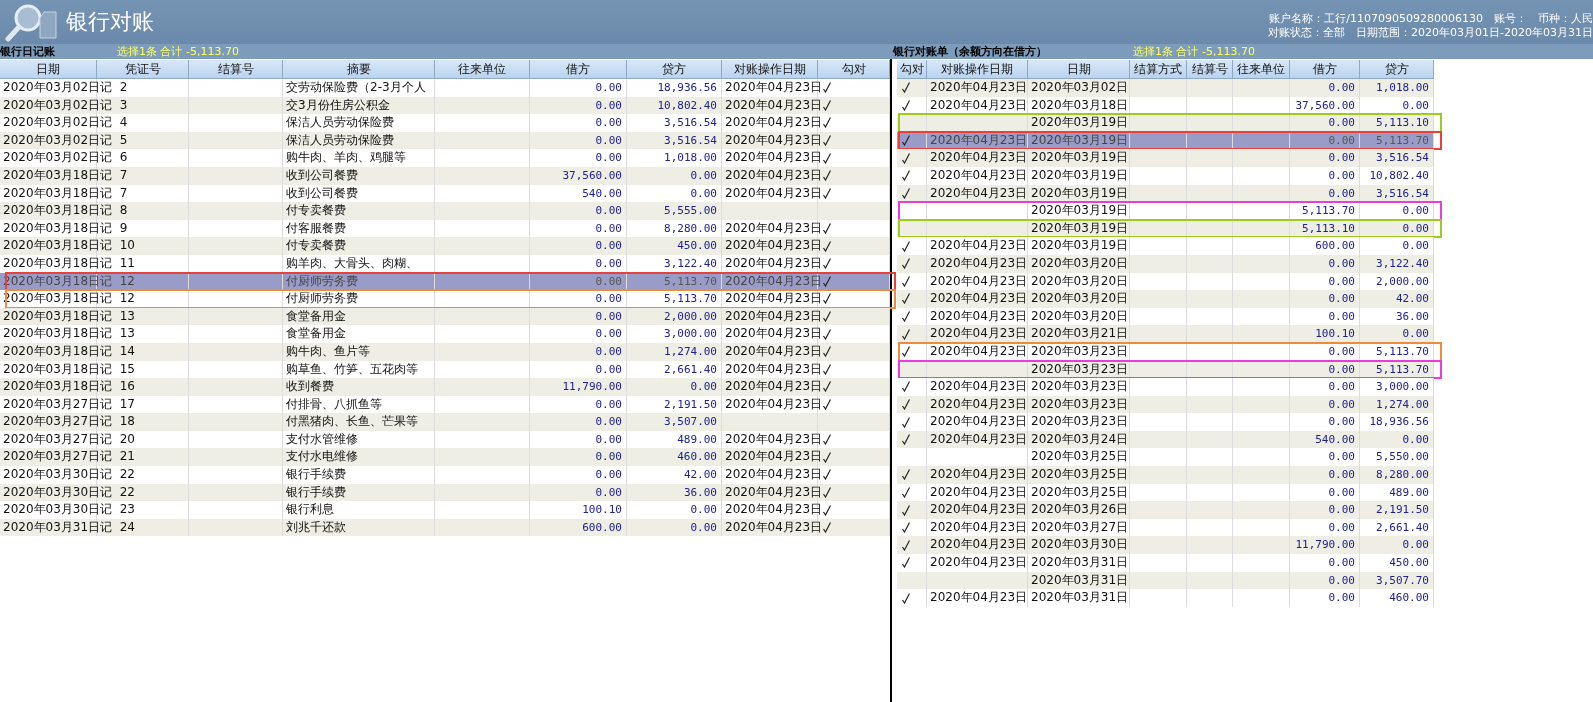  I want to click on table-row: 2020年04月23日 2020年03月21日 100.10 0.00, so click(1165, 334).